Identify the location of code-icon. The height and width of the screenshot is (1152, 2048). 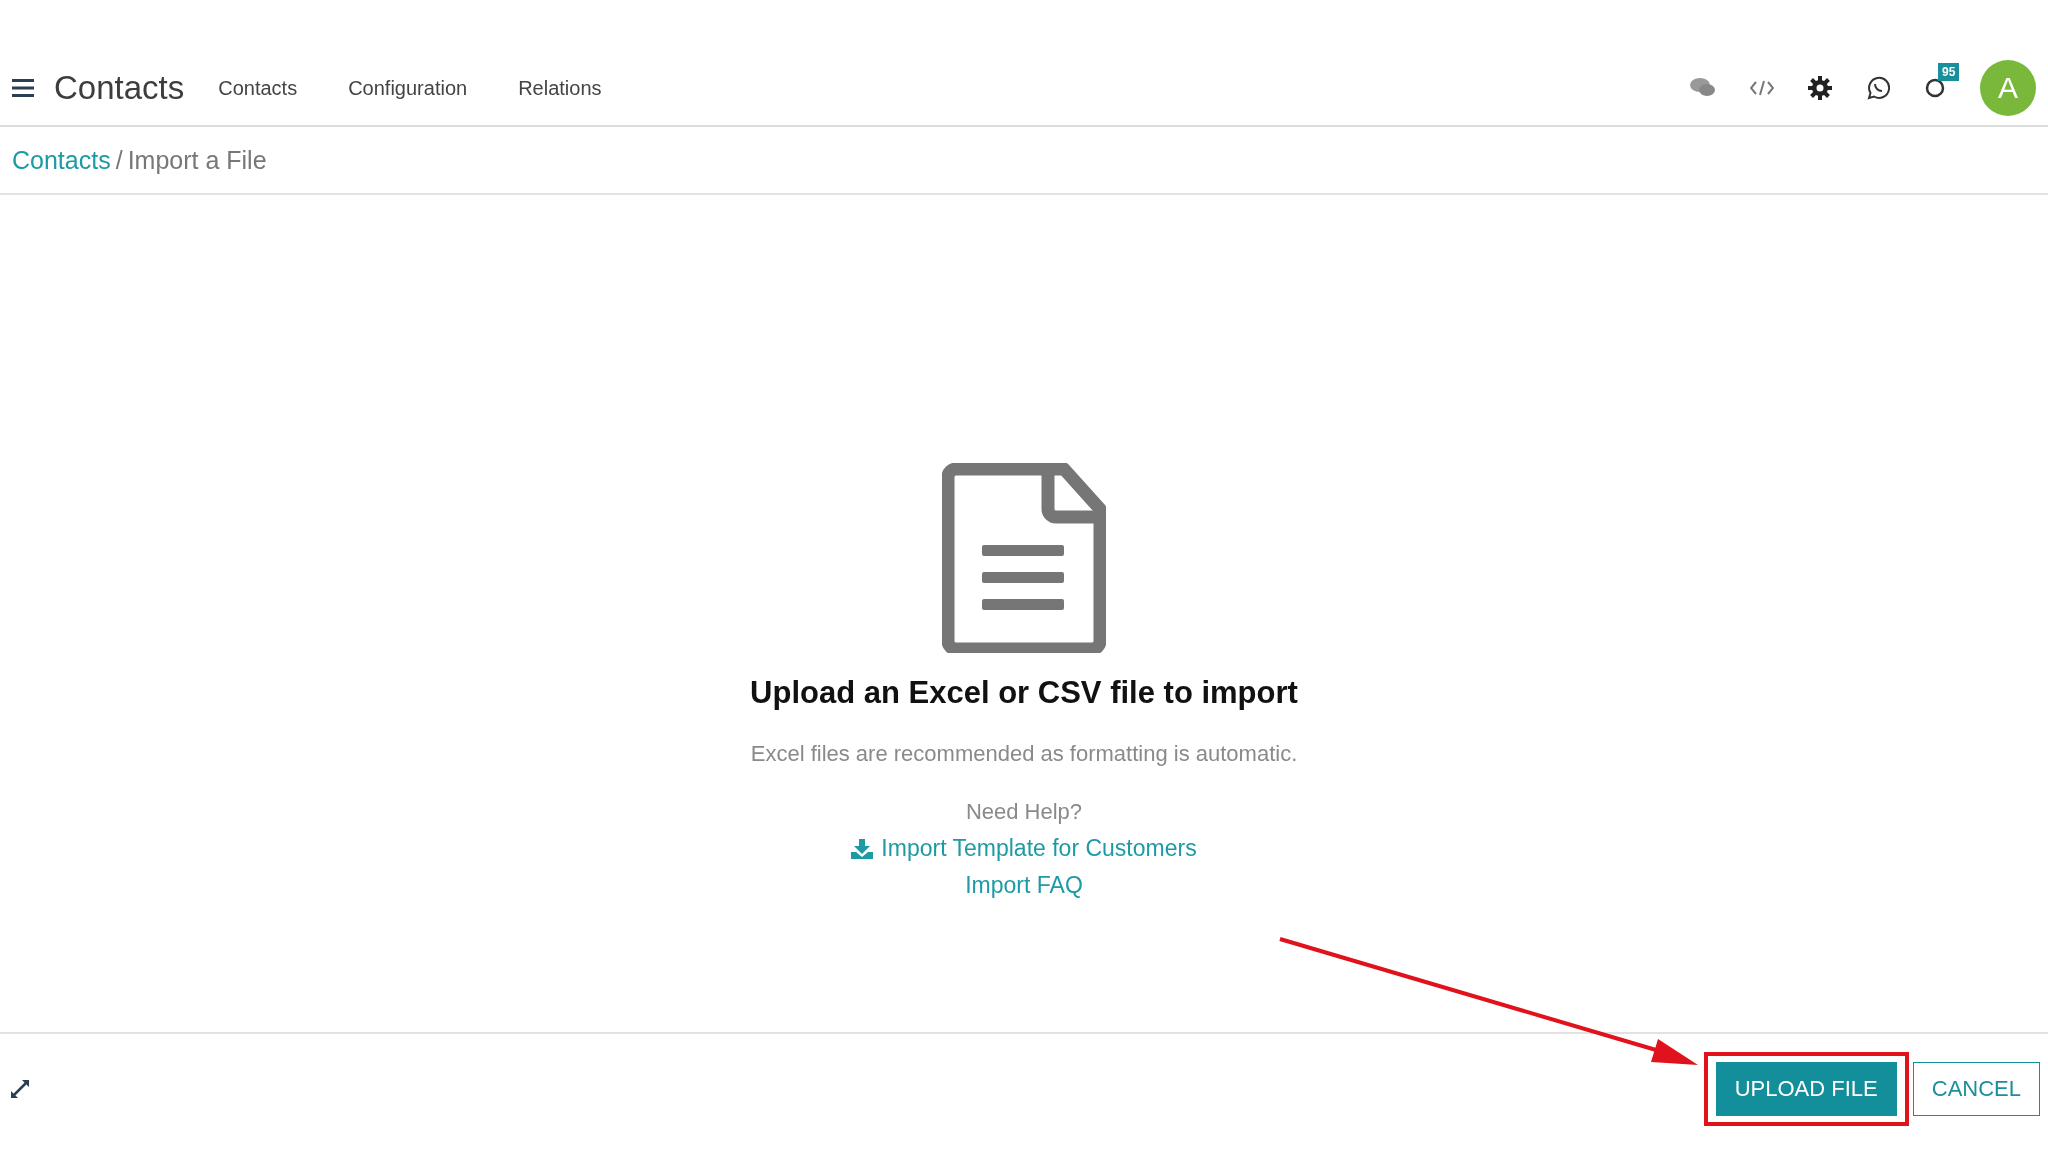
(1762, 88).